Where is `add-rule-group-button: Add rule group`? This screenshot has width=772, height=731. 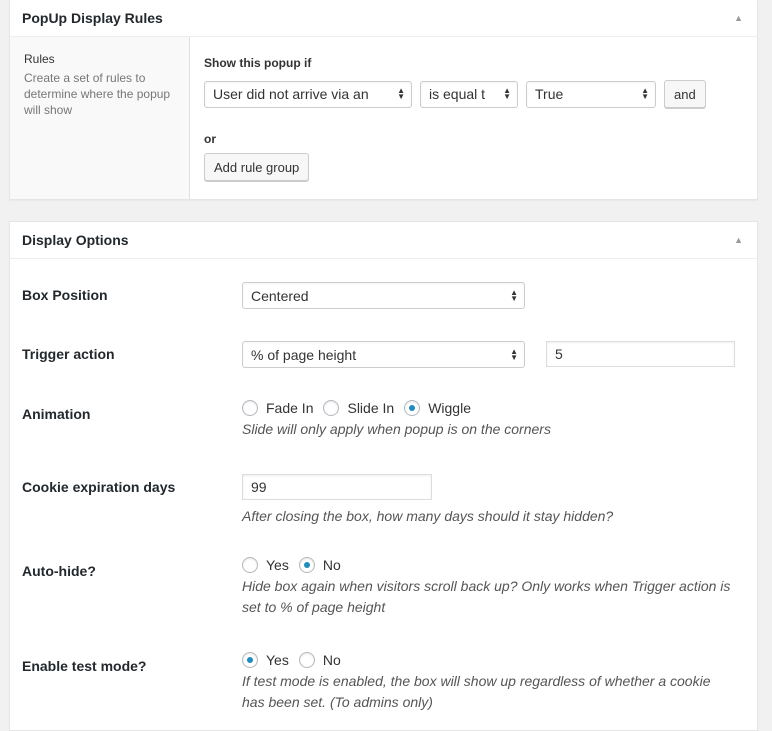
add-rule-group-button: Add rule group is located at coordinates (257, 167).